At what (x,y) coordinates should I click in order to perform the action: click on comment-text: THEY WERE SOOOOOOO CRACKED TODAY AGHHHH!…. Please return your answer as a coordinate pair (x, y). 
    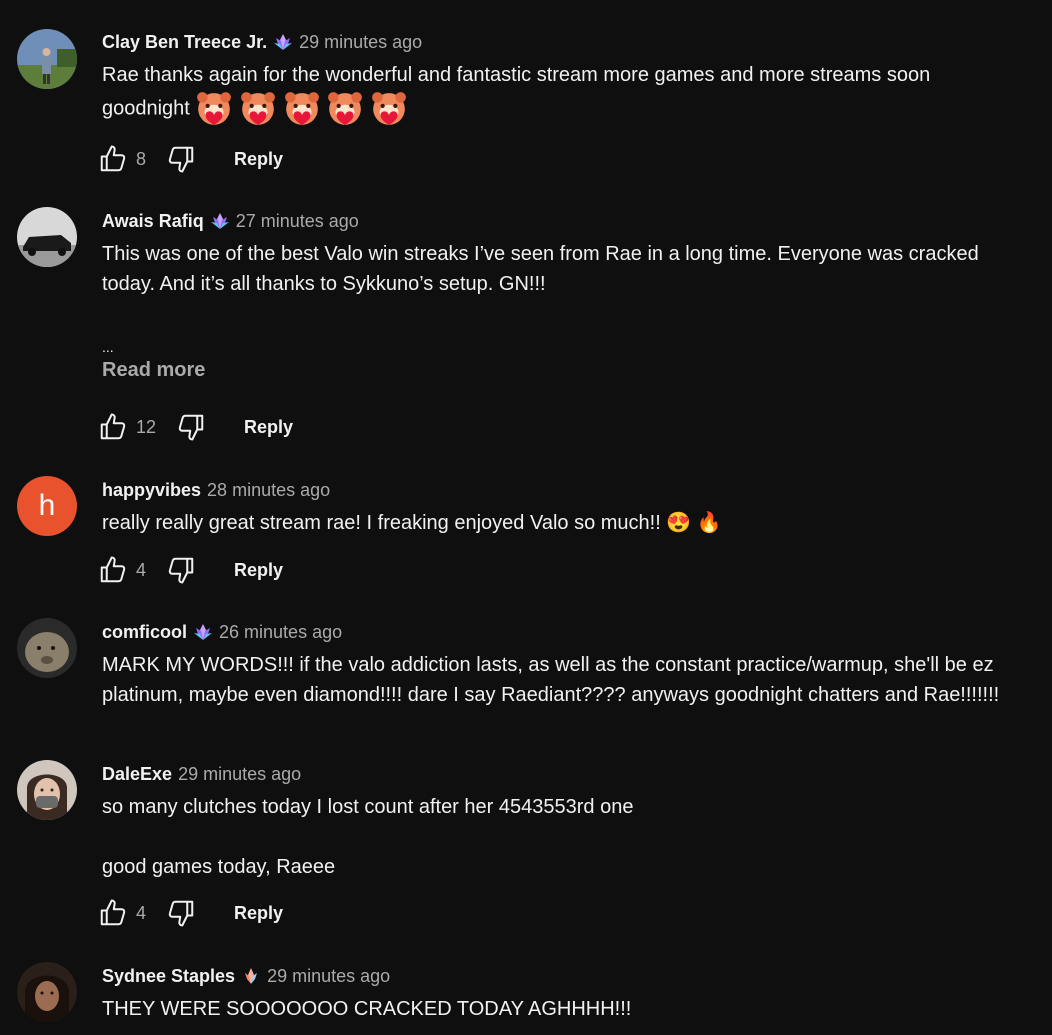
    Looking at the image, I should click on (367, 1009).